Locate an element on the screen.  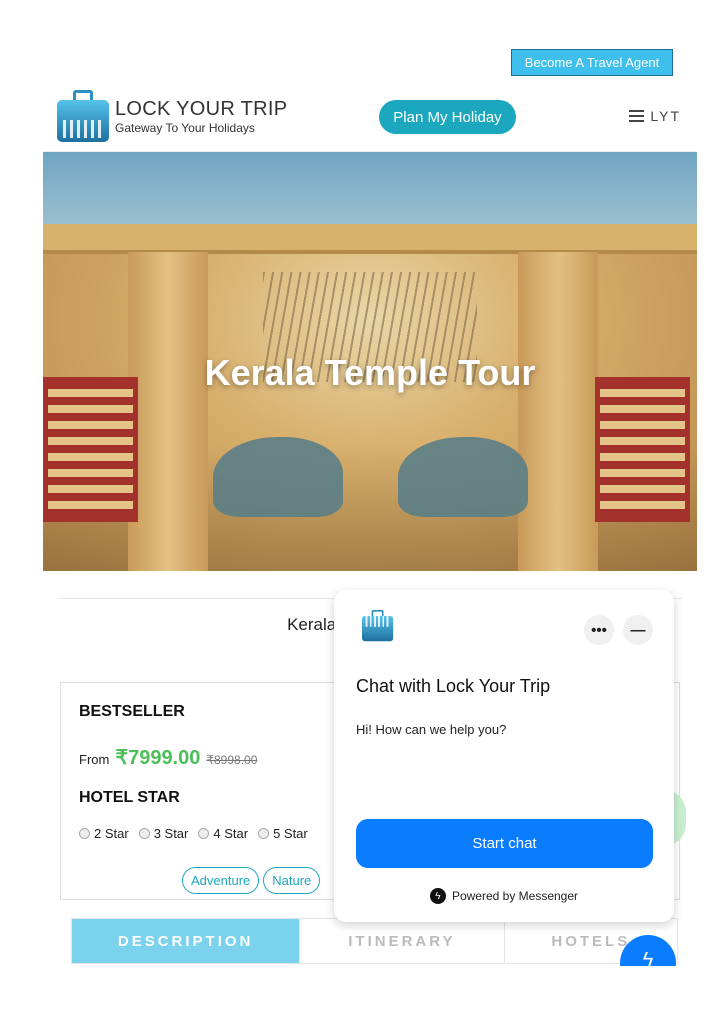
logo: LOCK YOUR TRIP Gateway To Your Holidays is located at coordinates (172, 116).